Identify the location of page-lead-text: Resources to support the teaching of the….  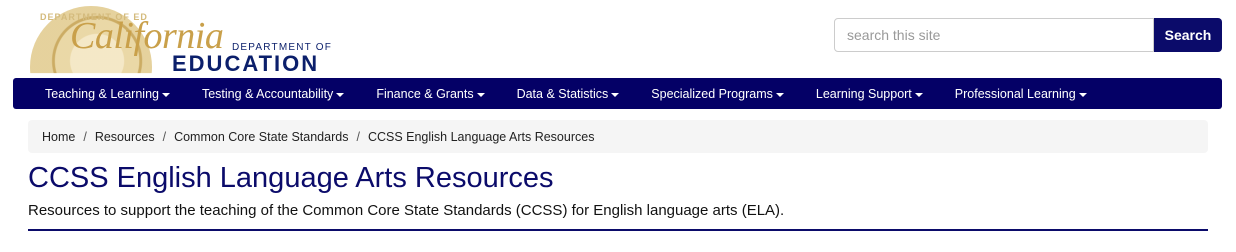
(406, 210).